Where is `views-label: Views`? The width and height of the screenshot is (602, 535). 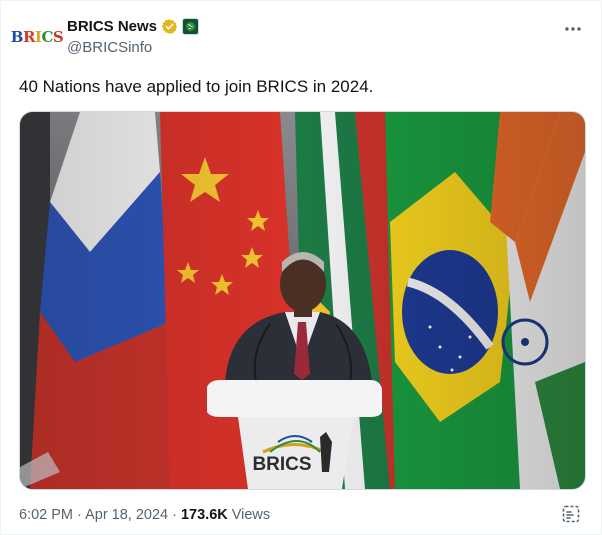 views-label: Views is located at coordinates (251, 515).